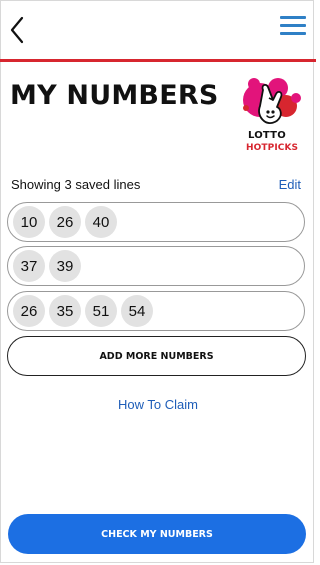 Image resolution: width=320 pixels, height=565 pixels. Describe the element at coordinates (272, 148) in the screenshot. I see `logo-wordmark-hotpicks: HOTPICKS` at that location.